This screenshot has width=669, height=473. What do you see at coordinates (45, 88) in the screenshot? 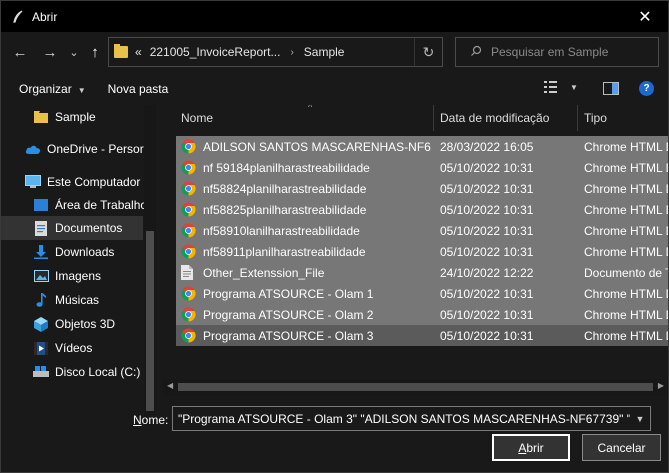
I see `organize-label: Organizar` at bounding box center [45, 88].